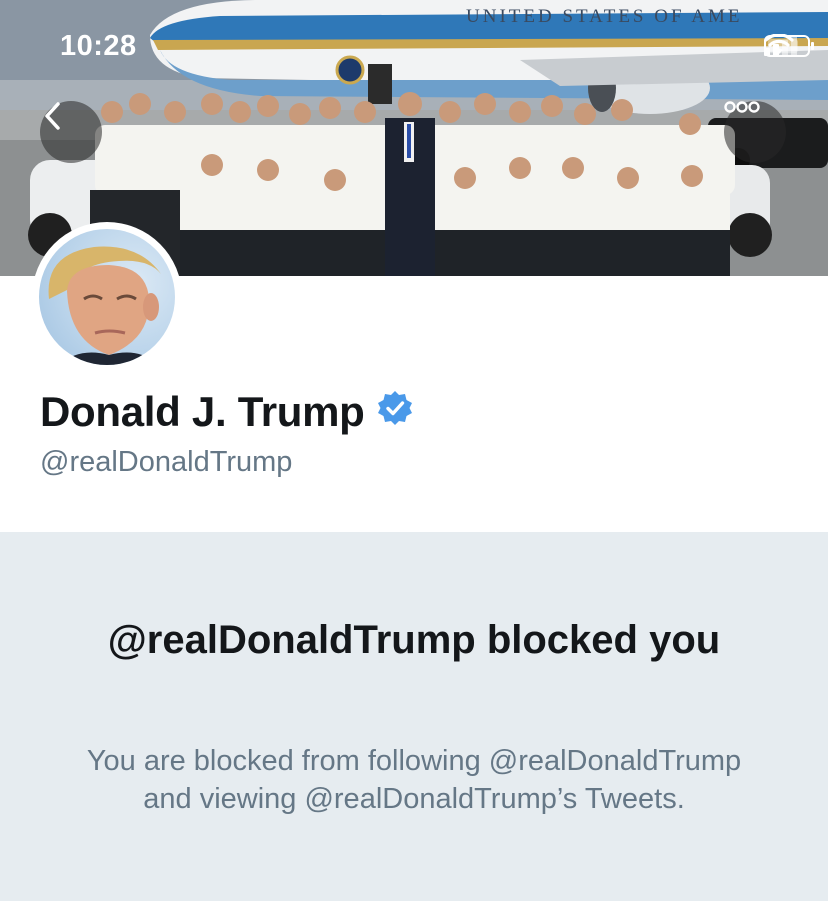 This screenshot has width=828, height=901. What do you see at coordinates (98, 46) in the screenshot?
I see `status-bar-time: 10:28` at bounding box center [98, 46].